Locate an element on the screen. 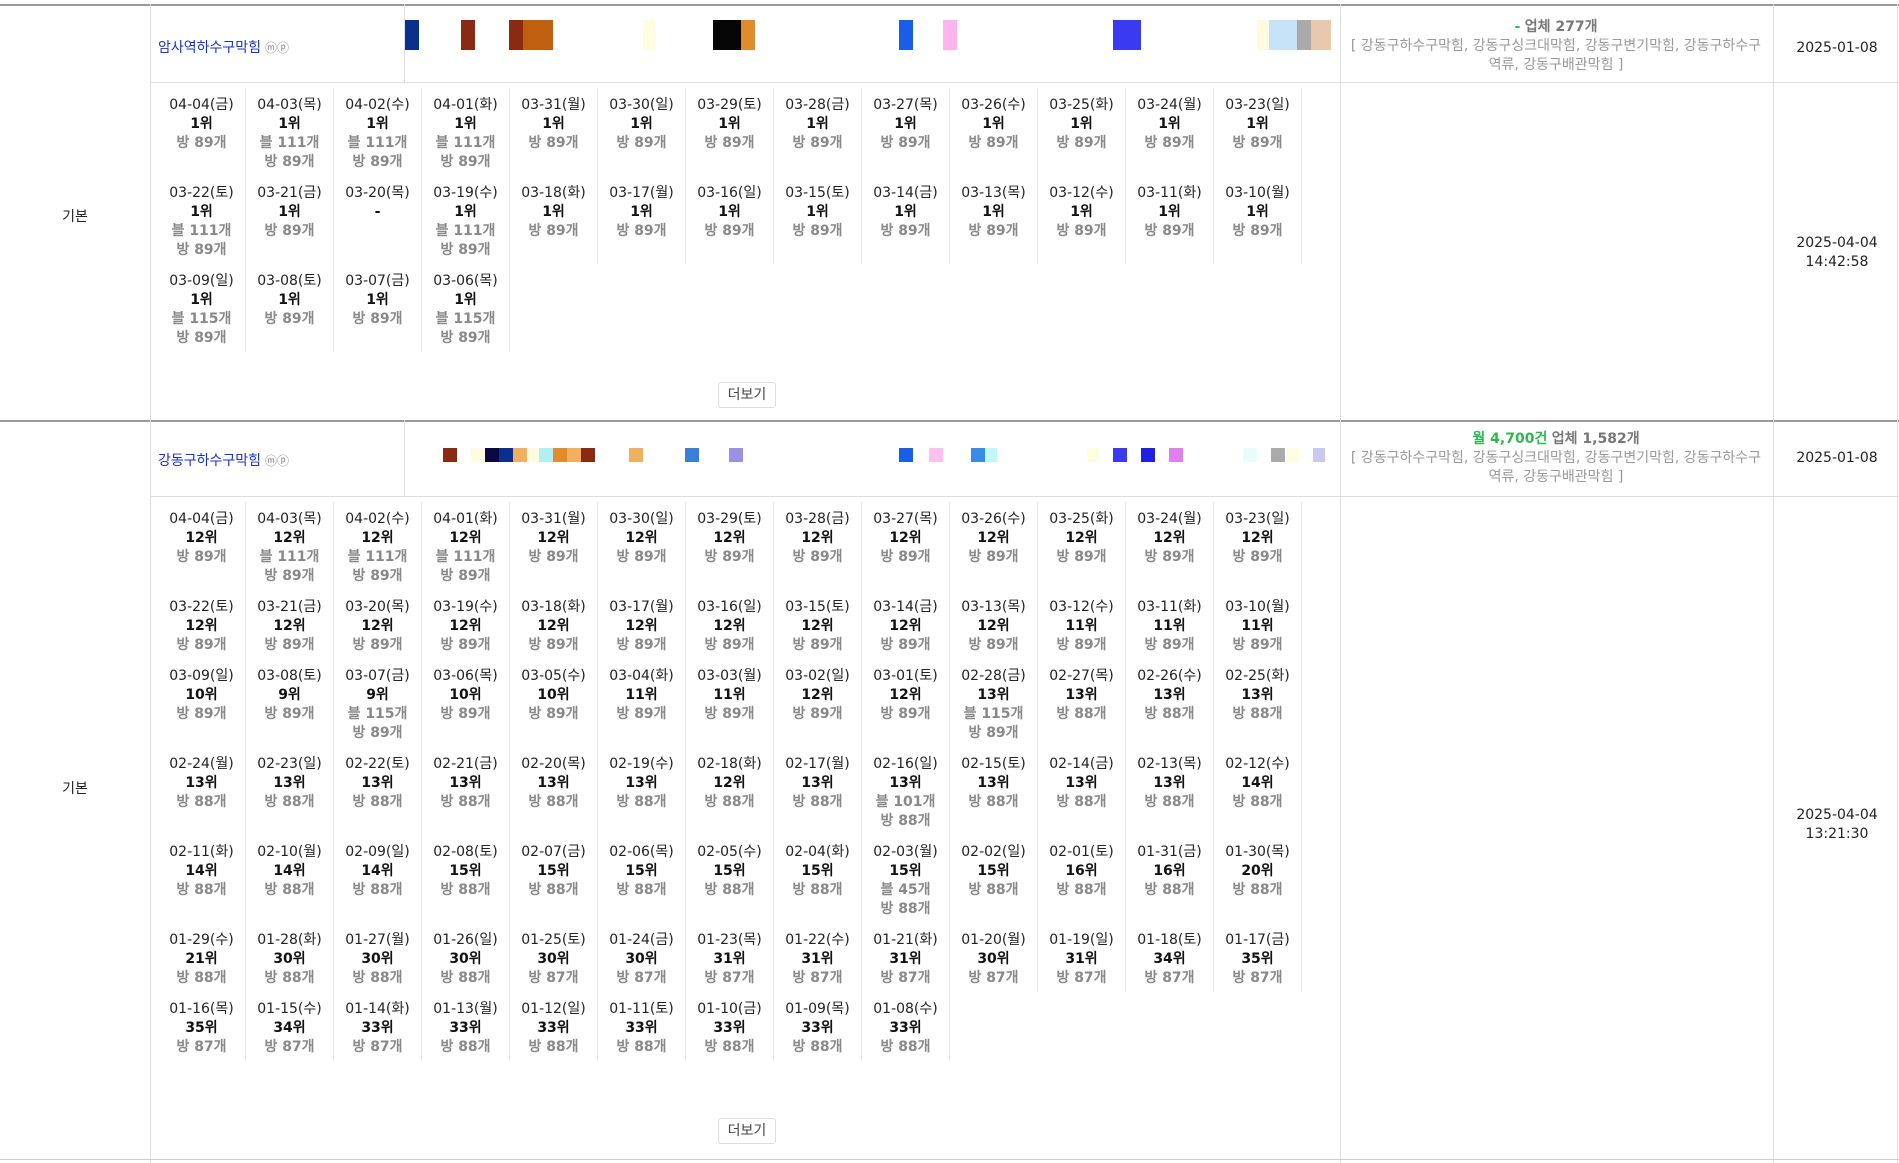  day-stat: 블 101개 is located at coordinates (905, 802).